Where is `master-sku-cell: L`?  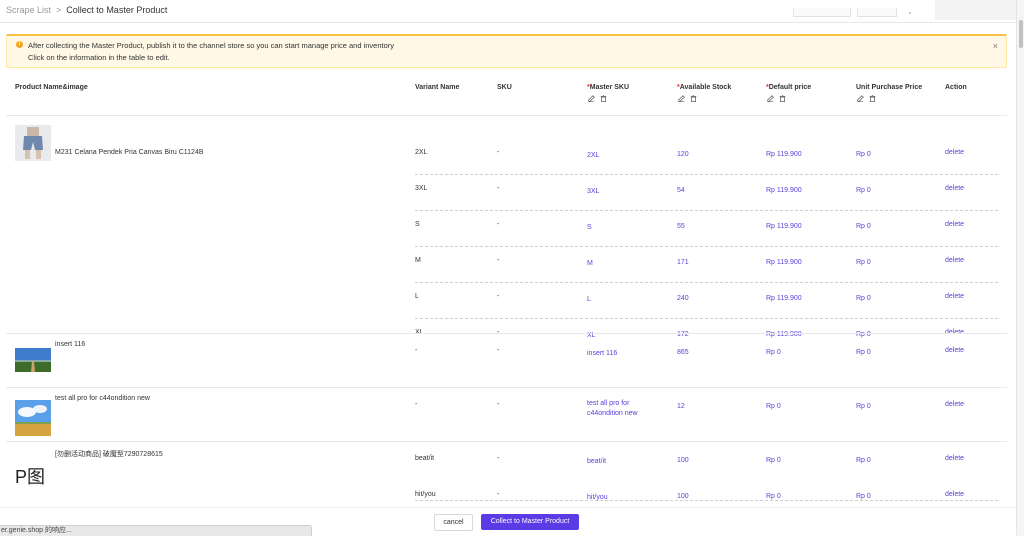
master-sku-cell: L is located at coordinates (622, 300).